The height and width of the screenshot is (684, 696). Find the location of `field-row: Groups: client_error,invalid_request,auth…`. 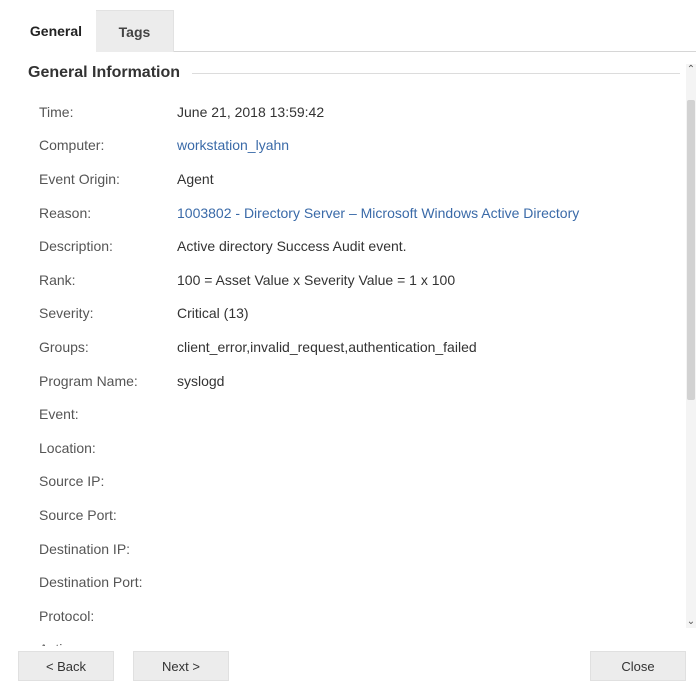

field-row: Groups: client_error,invalid_request,auth… is located at coordinates (359, 347).